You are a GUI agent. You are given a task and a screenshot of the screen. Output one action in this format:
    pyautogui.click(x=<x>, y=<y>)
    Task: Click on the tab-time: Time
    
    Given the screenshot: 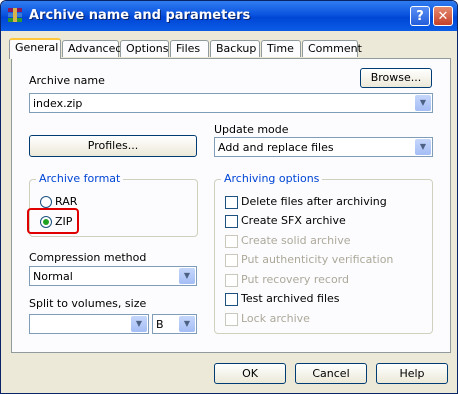 What is the action you would take?
    pyautogui.click(x=281, y=48)
    